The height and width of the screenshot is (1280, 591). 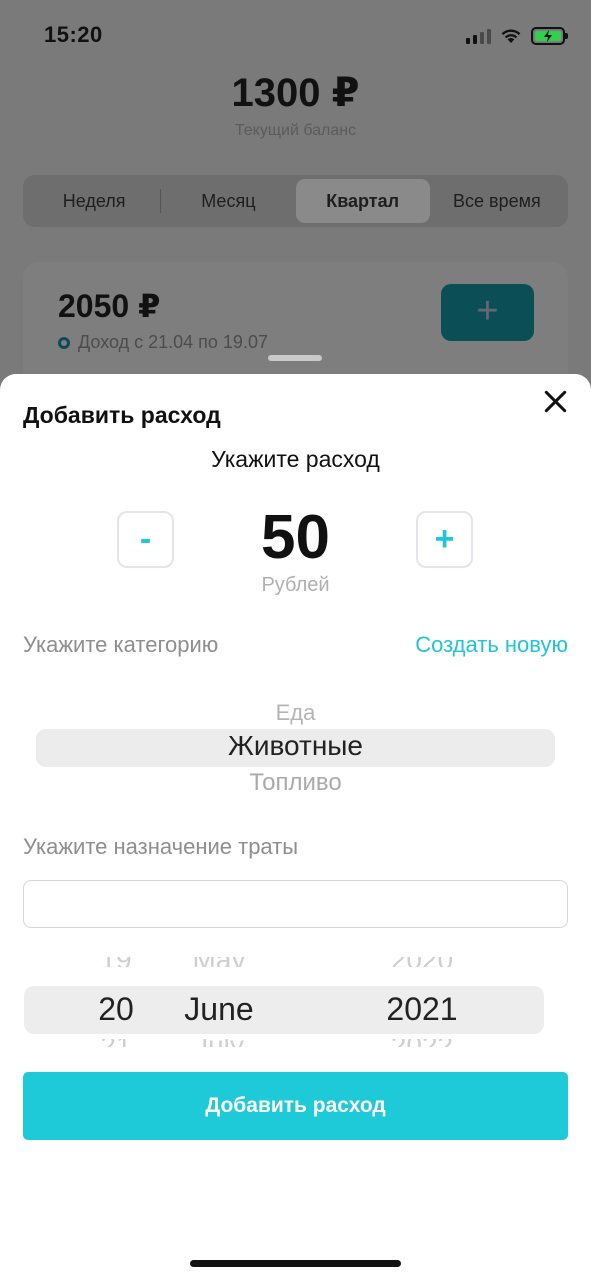 What do you see at coordinates (556, 401) in the screenshot?
I see `close-icon` at bounding box center [556, 401].